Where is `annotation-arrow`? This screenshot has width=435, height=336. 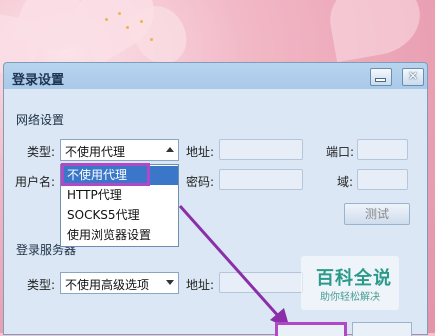
annotation-arrow is located at coordinates (234, 267).